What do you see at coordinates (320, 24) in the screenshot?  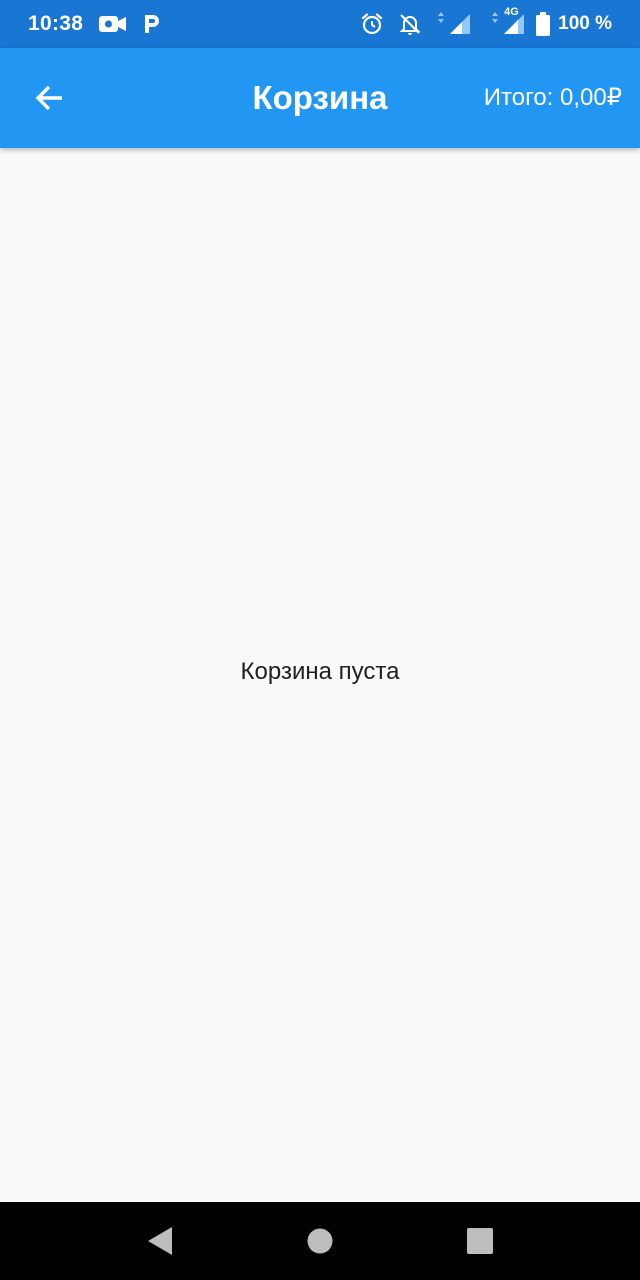 I see `status-bar: 10:38 4G 100 %` at bounding box center [320, 24].